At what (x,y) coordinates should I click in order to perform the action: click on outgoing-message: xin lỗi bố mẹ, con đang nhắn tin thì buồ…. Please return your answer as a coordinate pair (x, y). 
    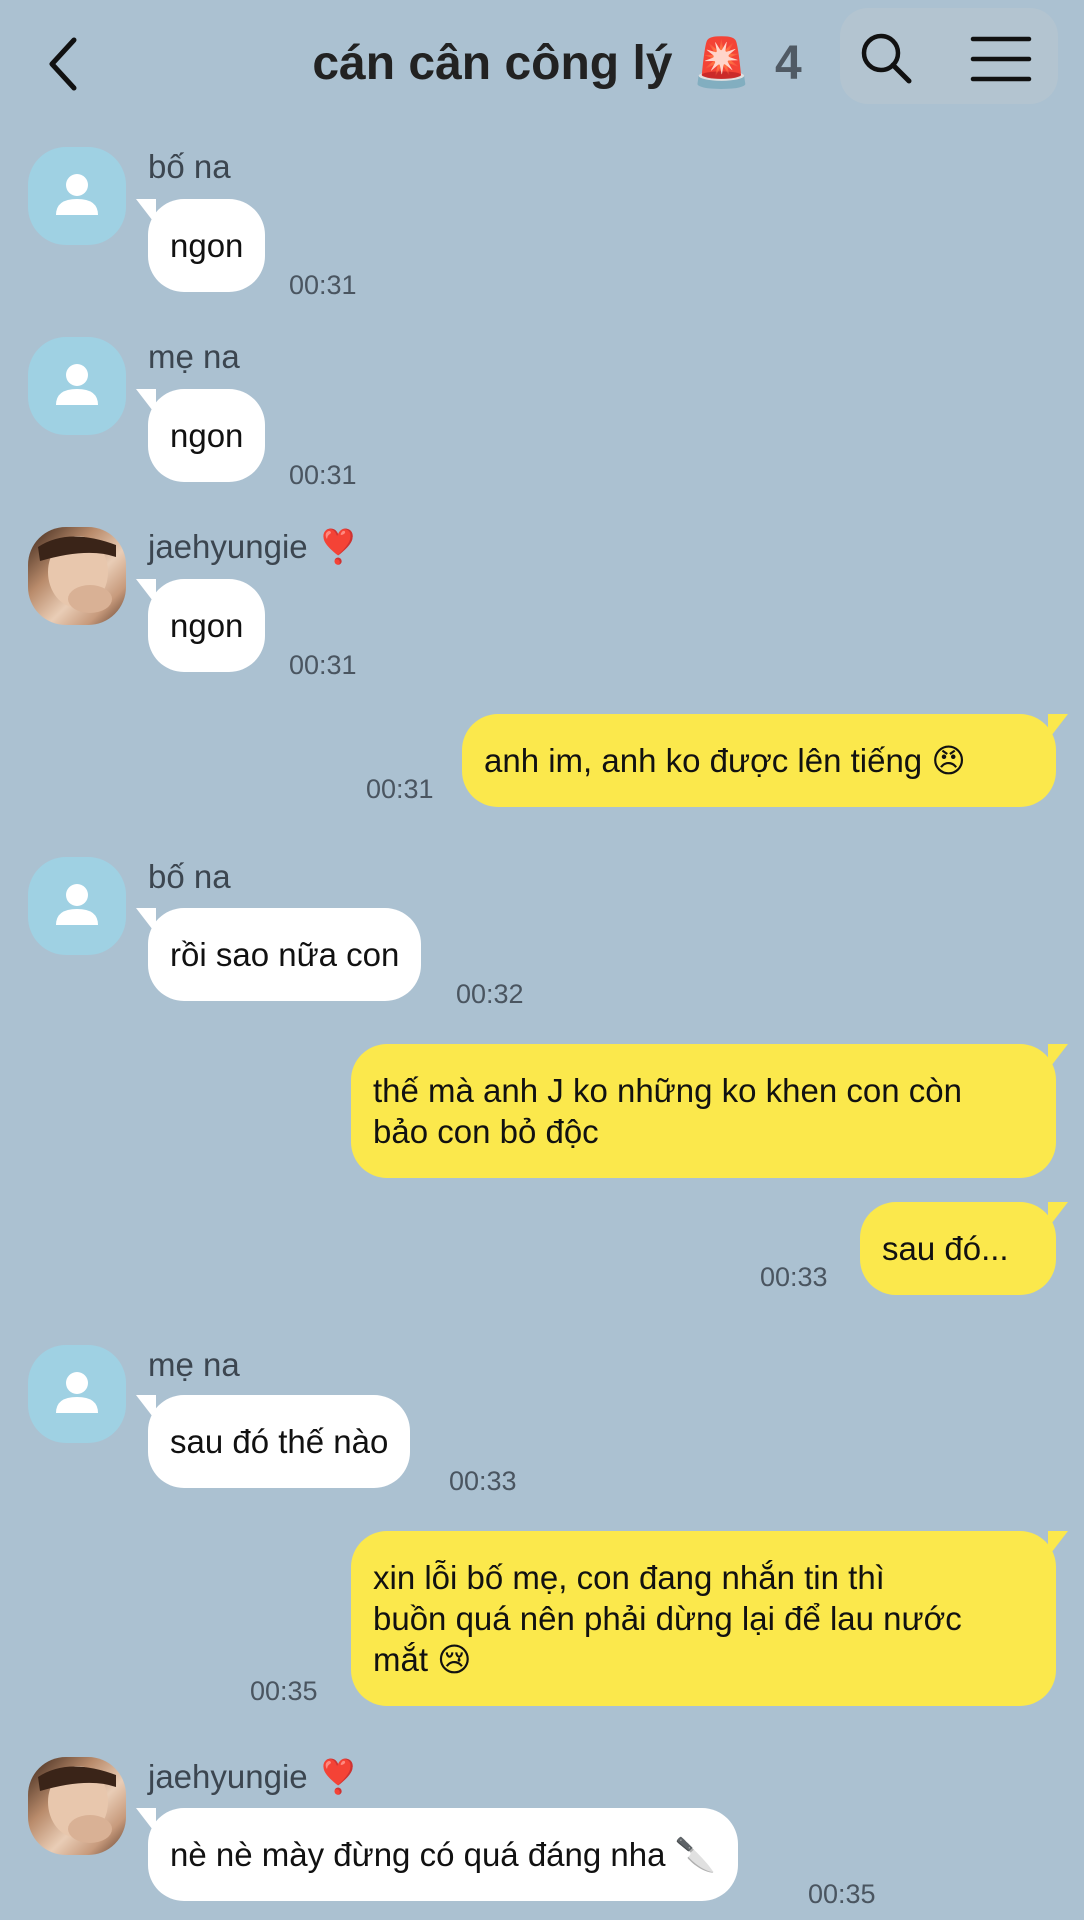
    Looking at the image, I should click on (709, 1618).